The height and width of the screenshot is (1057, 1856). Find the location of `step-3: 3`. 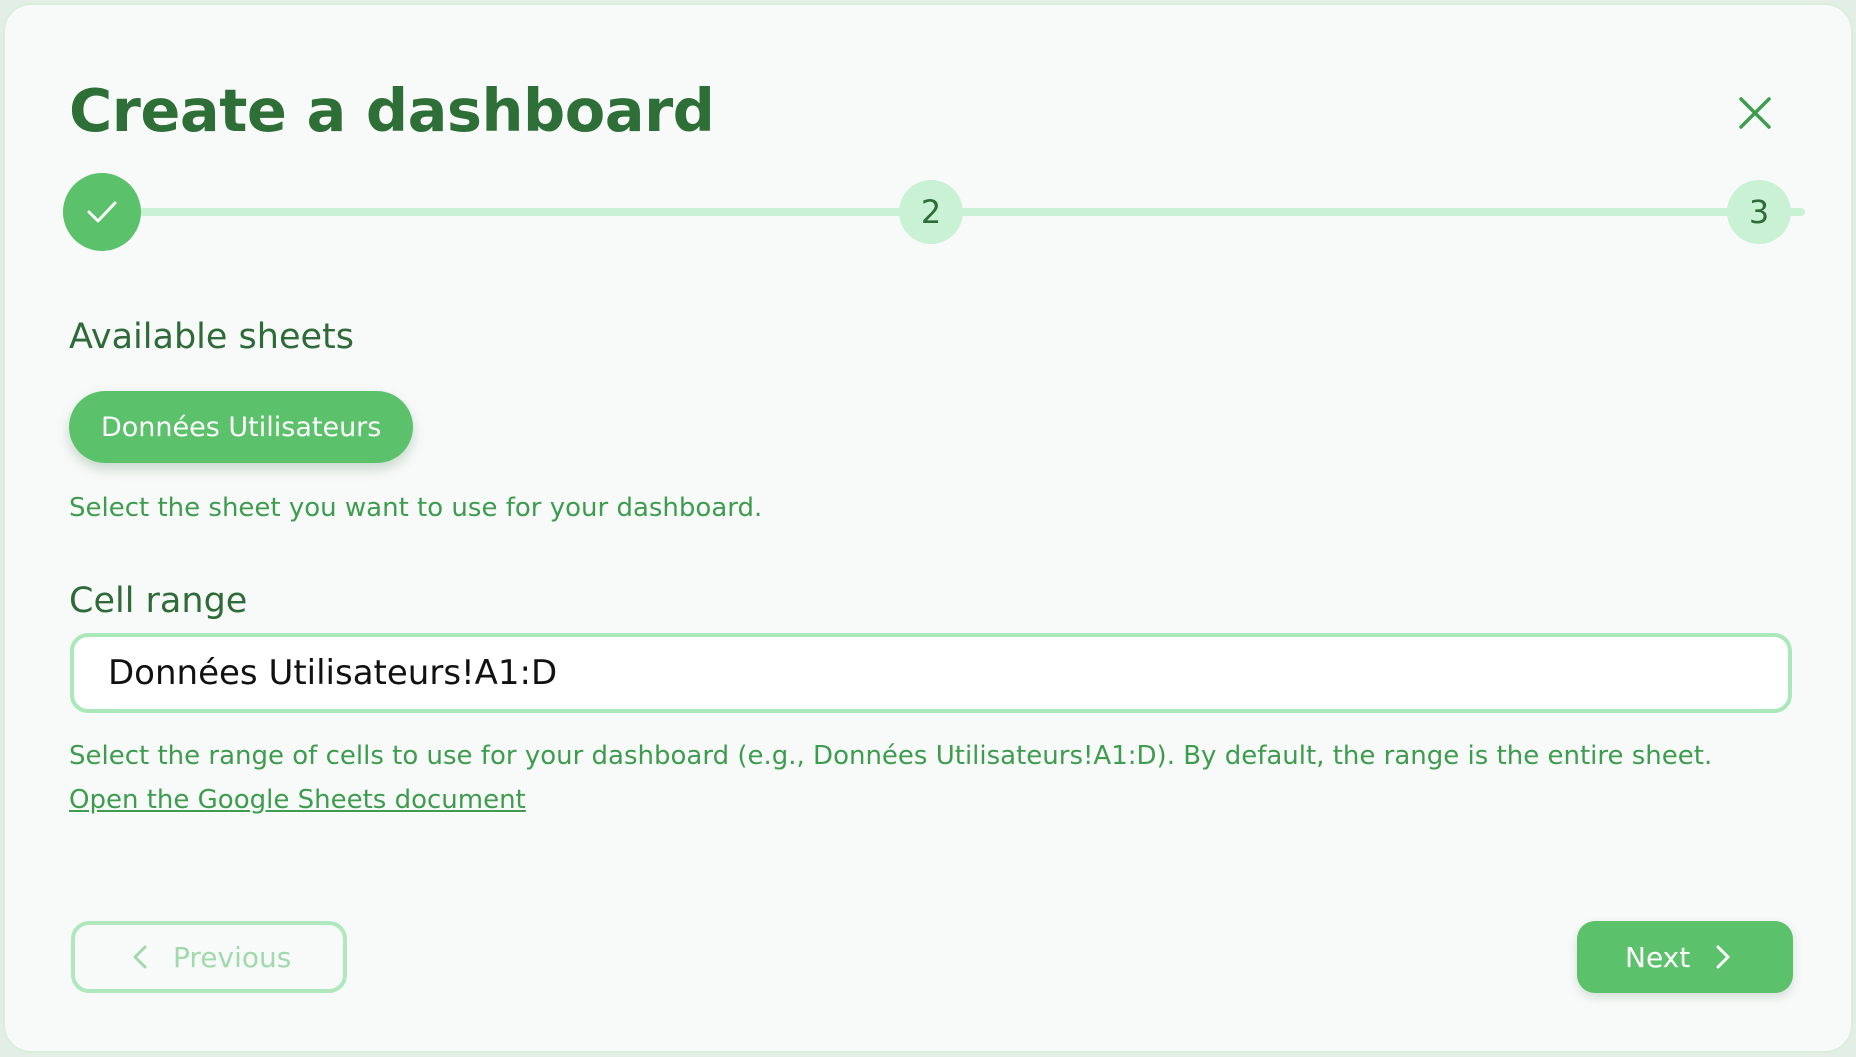

step-3: 3 is located at coordinates (1759, 212).